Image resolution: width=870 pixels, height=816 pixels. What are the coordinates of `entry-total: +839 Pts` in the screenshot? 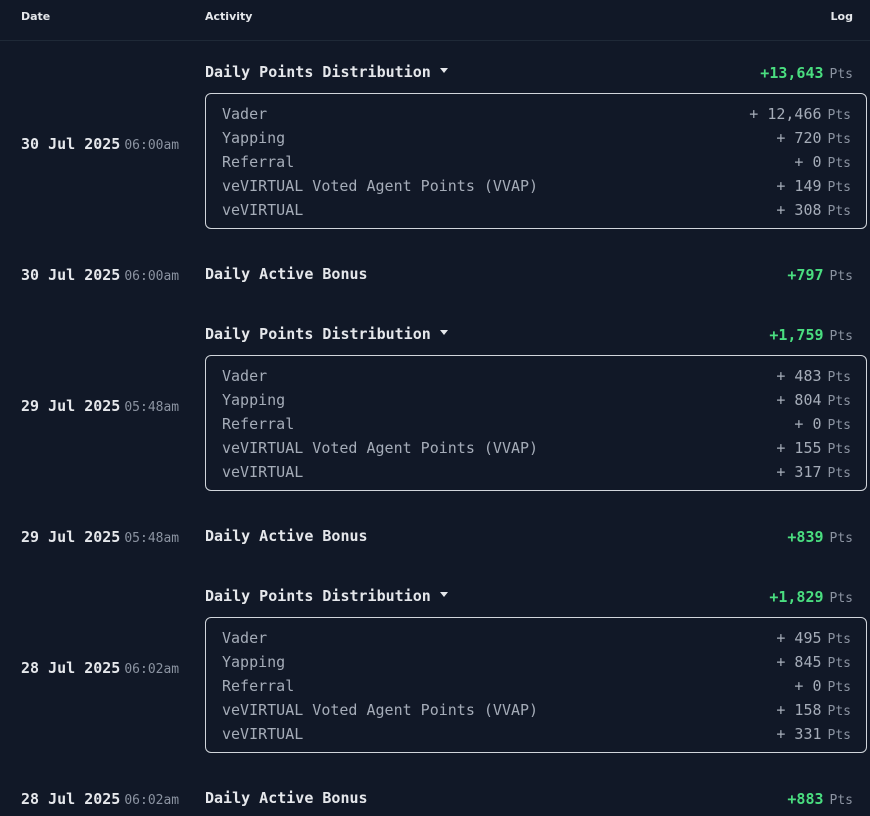 It's located at (820, 536).